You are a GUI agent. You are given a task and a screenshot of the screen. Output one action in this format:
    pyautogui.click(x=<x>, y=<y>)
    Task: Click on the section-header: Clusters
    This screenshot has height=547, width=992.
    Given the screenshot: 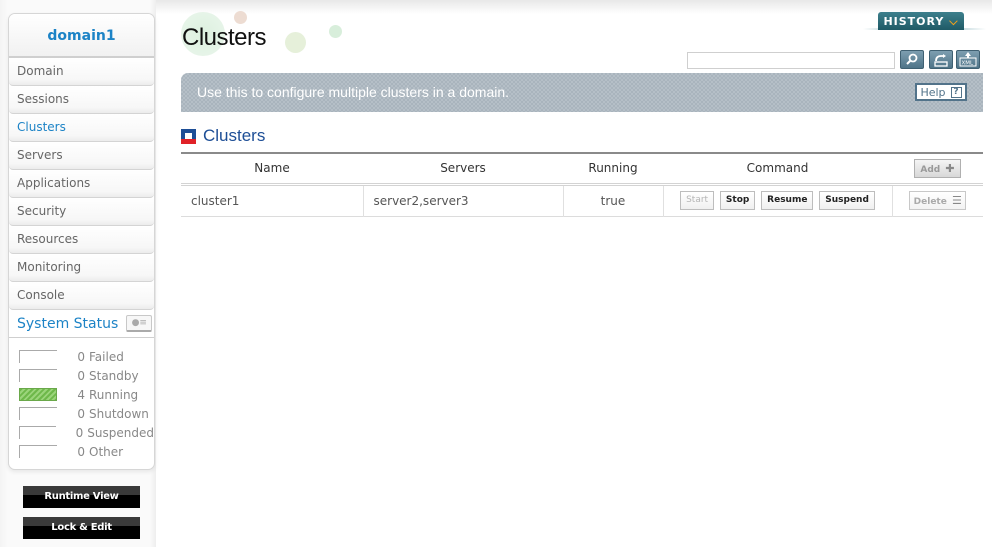 What is the action you would take?
    pyautogui.click(x=223, y=136)
    